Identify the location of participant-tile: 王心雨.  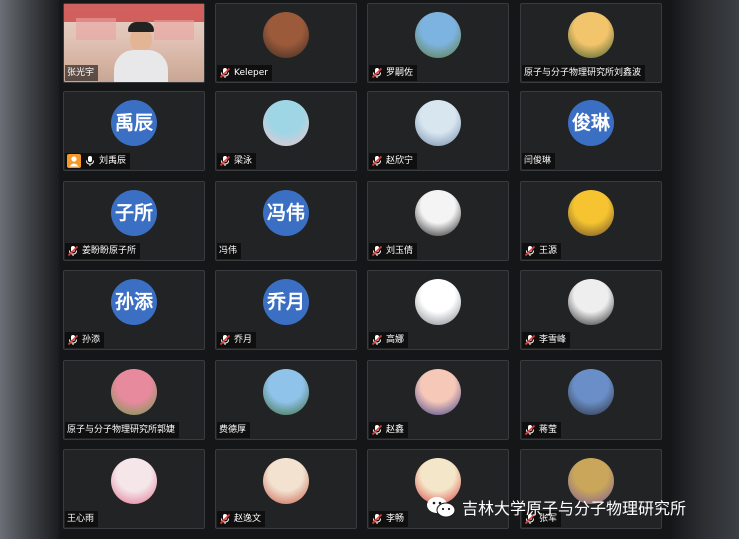
(134, 489).